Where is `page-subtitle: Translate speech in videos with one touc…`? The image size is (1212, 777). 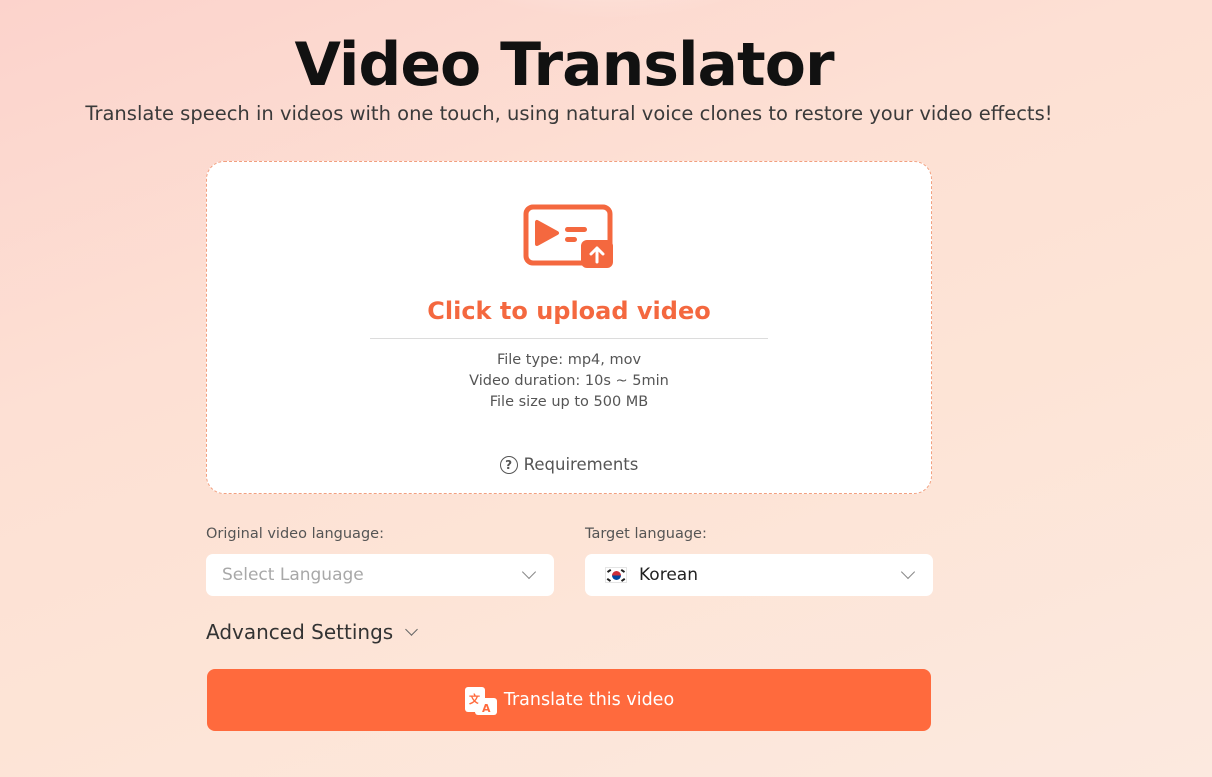
page-subtitle: Translate speech in videos with one touc… is located at coordinates (569, 113).